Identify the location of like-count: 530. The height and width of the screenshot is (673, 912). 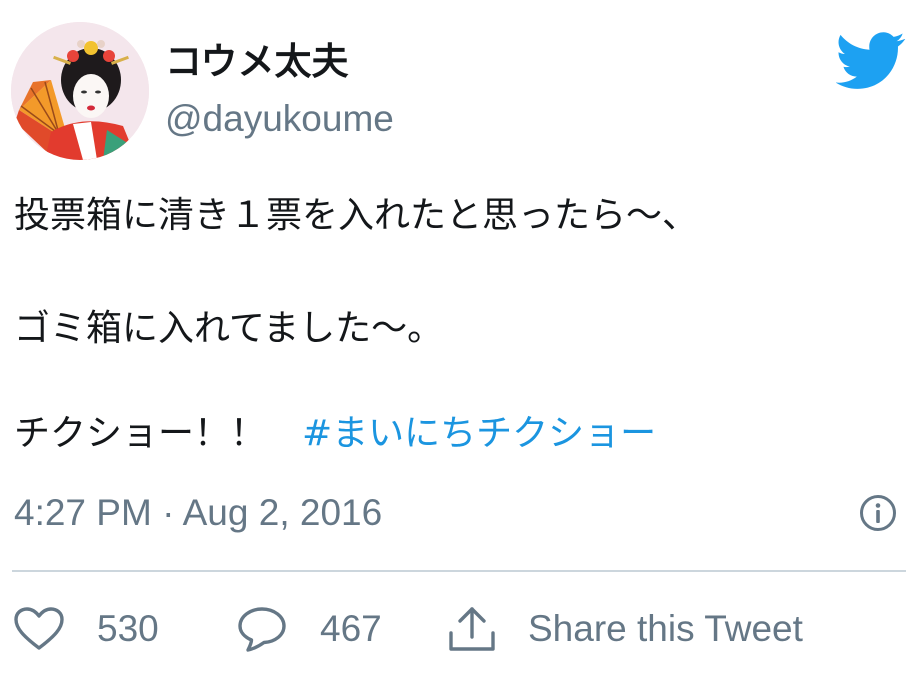
(128, 628).